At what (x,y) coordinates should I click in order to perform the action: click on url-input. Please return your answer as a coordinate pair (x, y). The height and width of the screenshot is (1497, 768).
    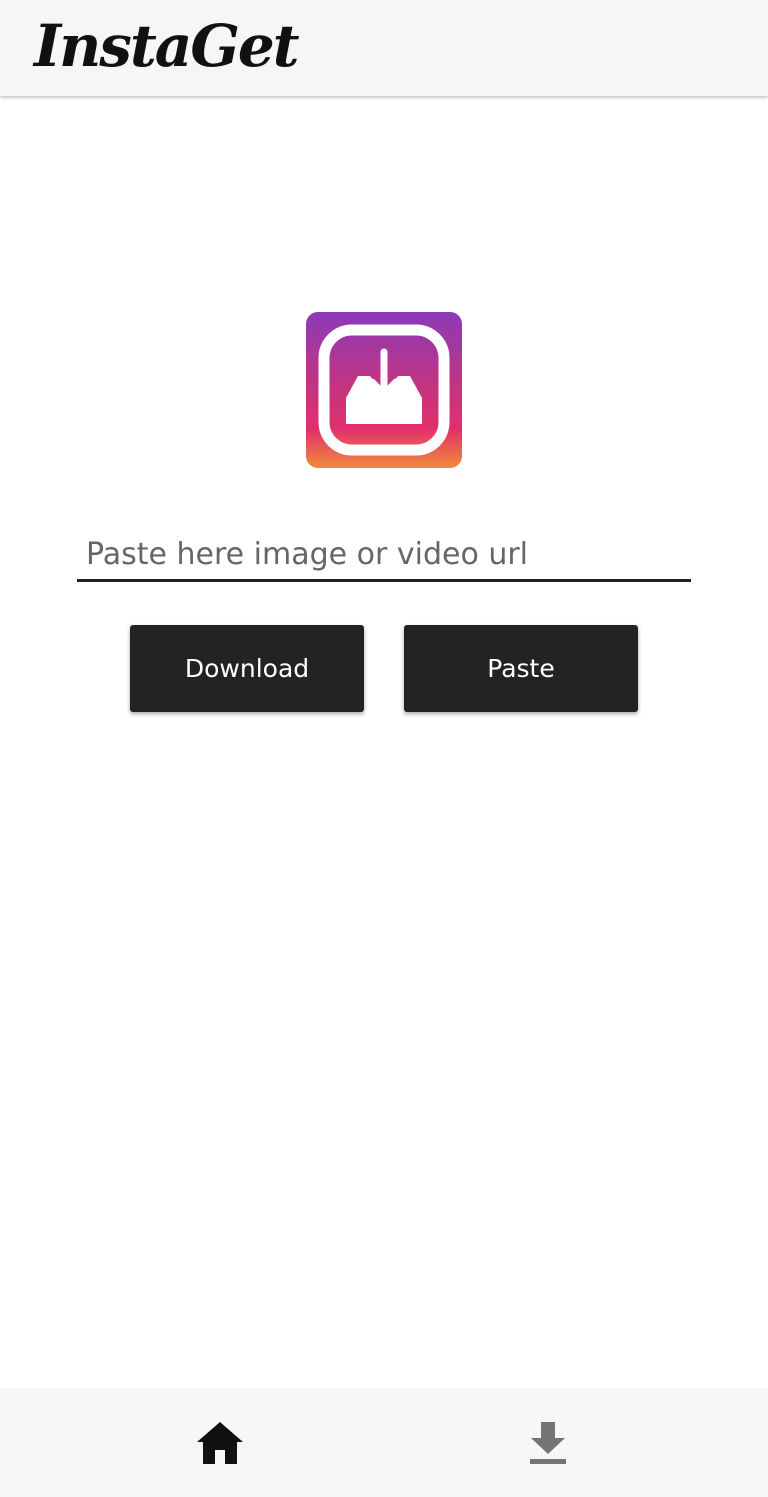
    Looking at the image, I should click on (384, 556).